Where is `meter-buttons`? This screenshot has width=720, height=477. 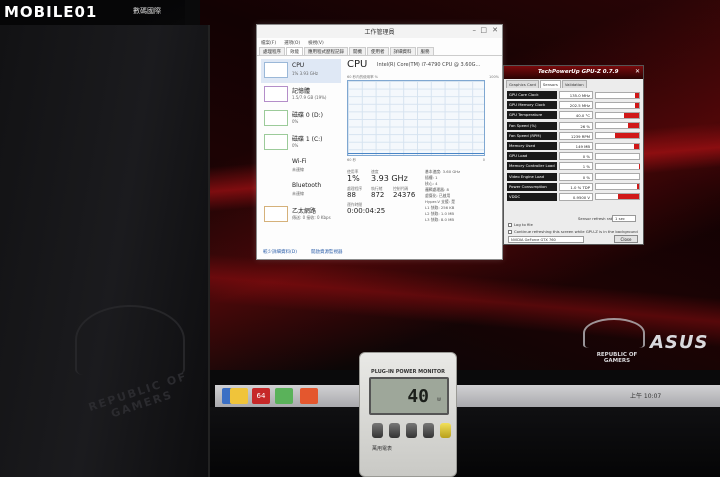
meter-buttons is located at coordinates (411, 430).